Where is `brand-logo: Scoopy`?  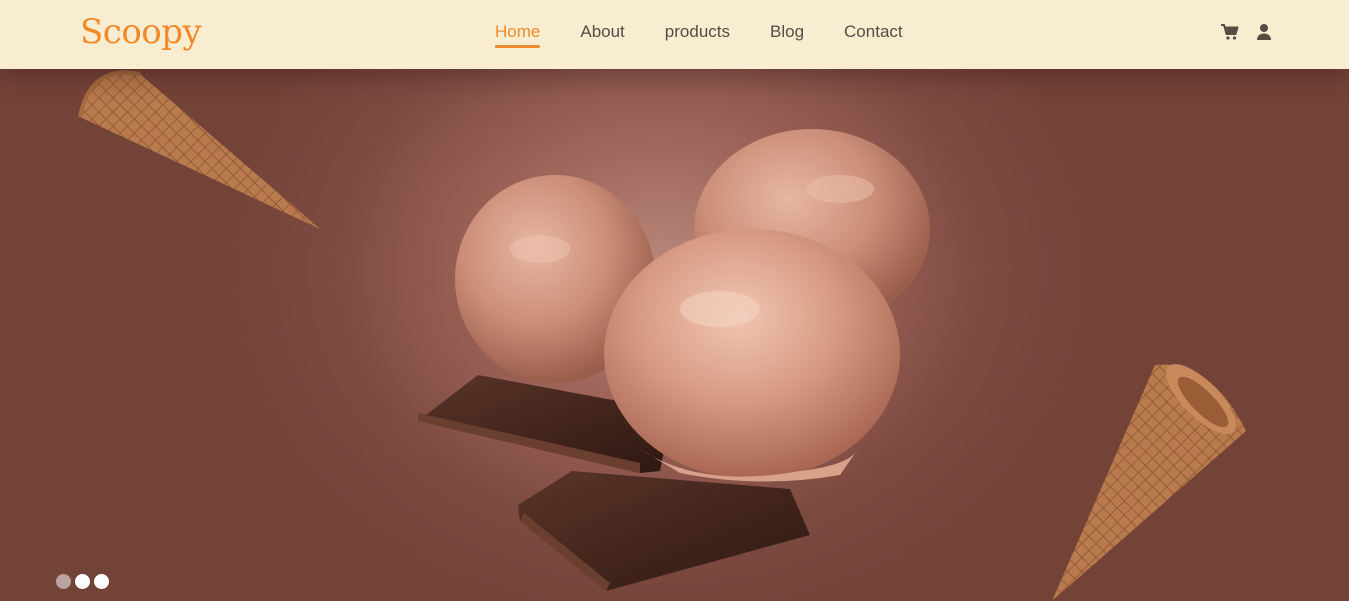
brand-logo: Scoopy is located at coordinates (141, 32).